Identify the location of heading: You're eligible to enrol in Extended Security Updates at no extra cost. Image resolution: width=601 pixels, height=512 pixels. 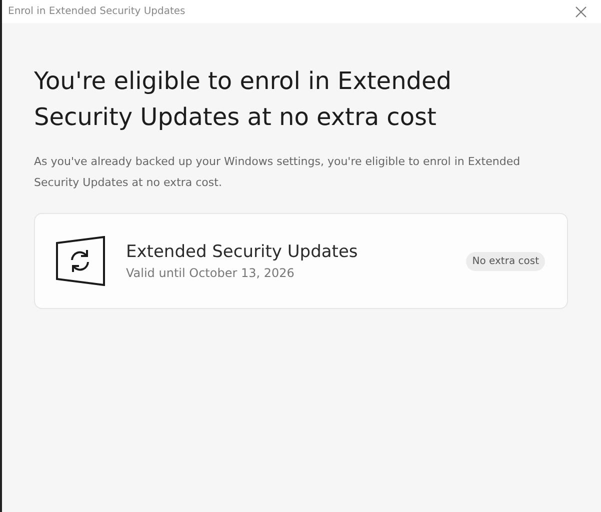
(243, 99).